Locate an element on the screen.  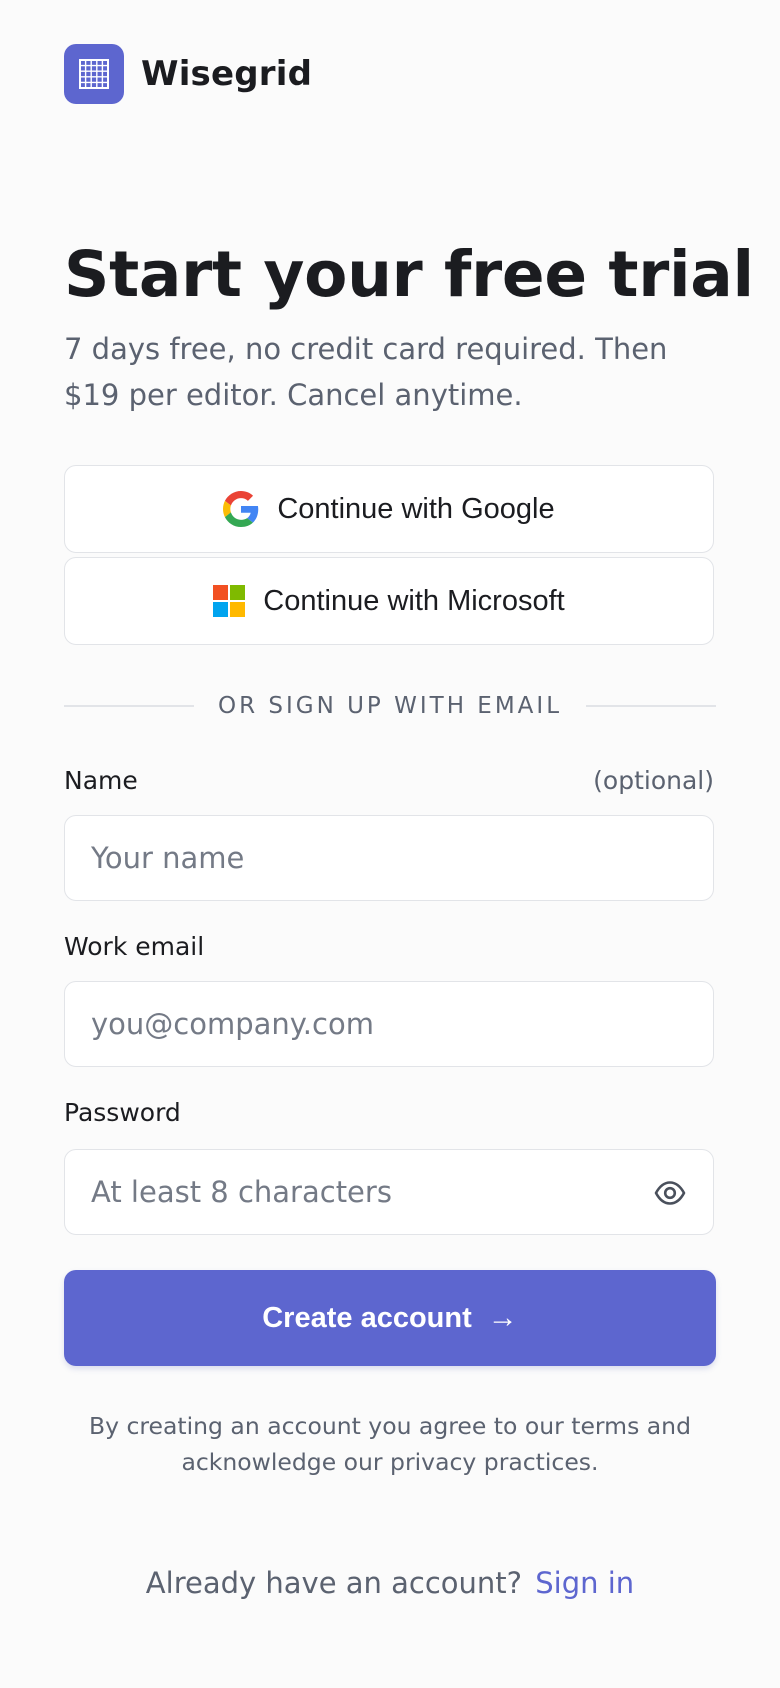
eye-icon is located at coordinates (670, 1193).